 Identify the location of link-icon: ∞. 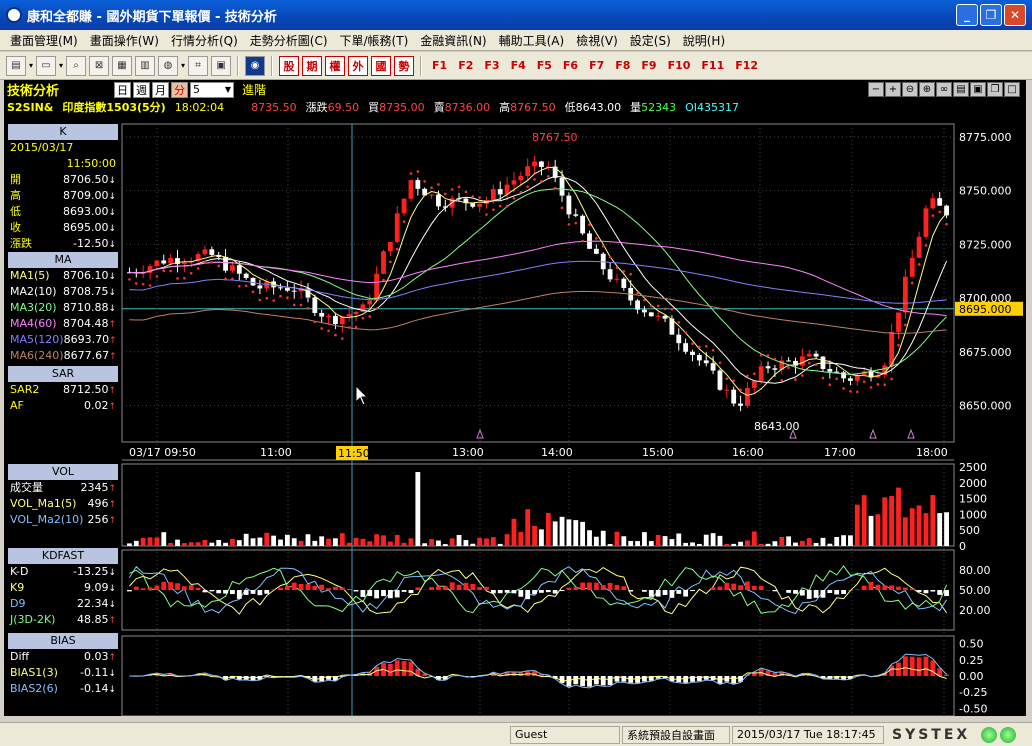
(944, 89).